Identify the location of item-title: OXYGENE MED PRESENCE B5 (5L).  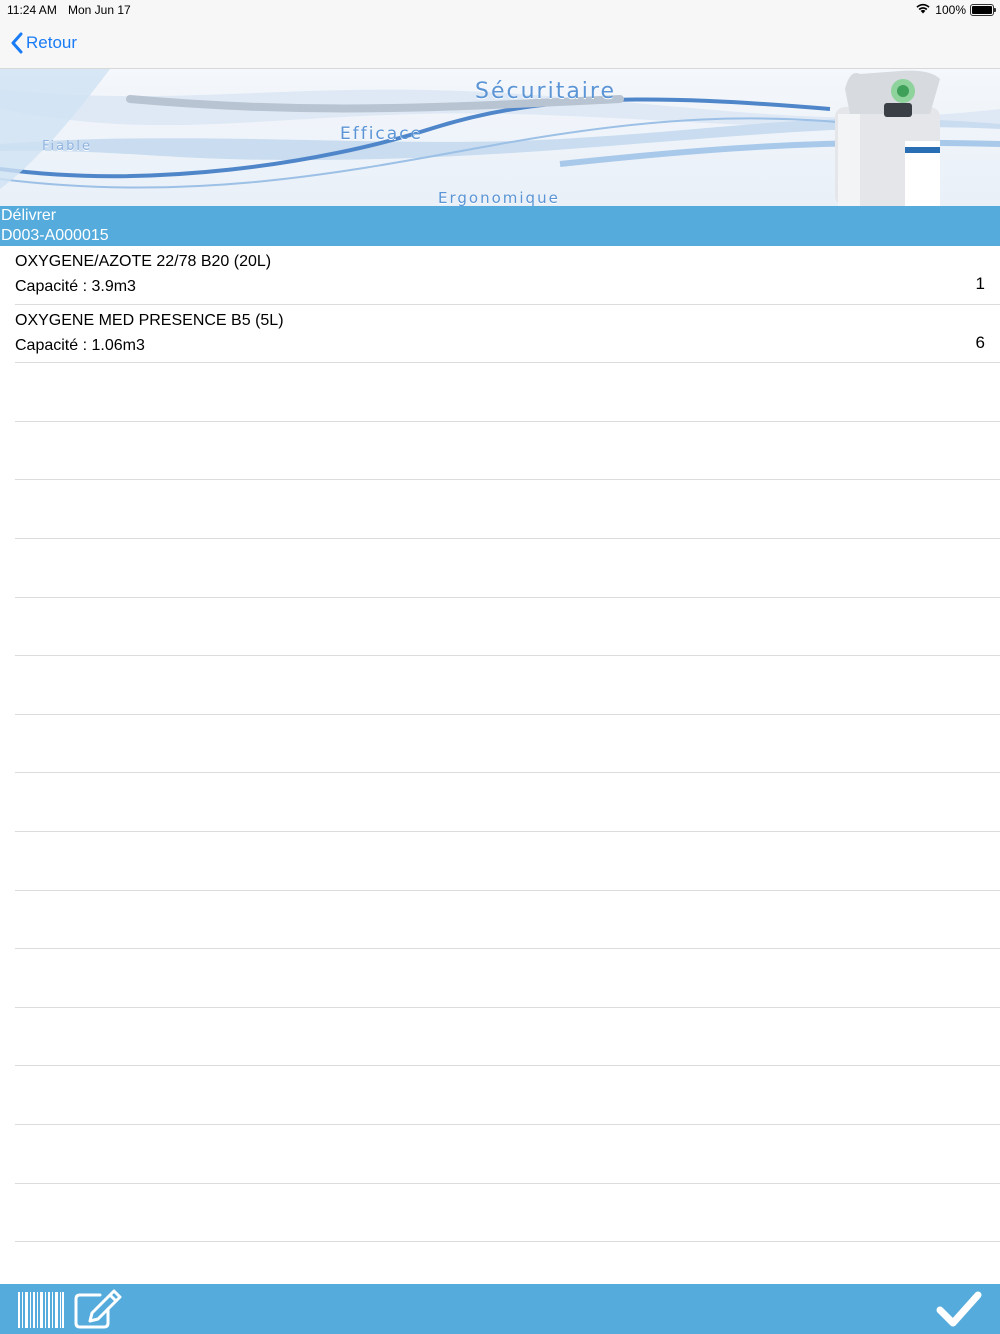
(149, 320).